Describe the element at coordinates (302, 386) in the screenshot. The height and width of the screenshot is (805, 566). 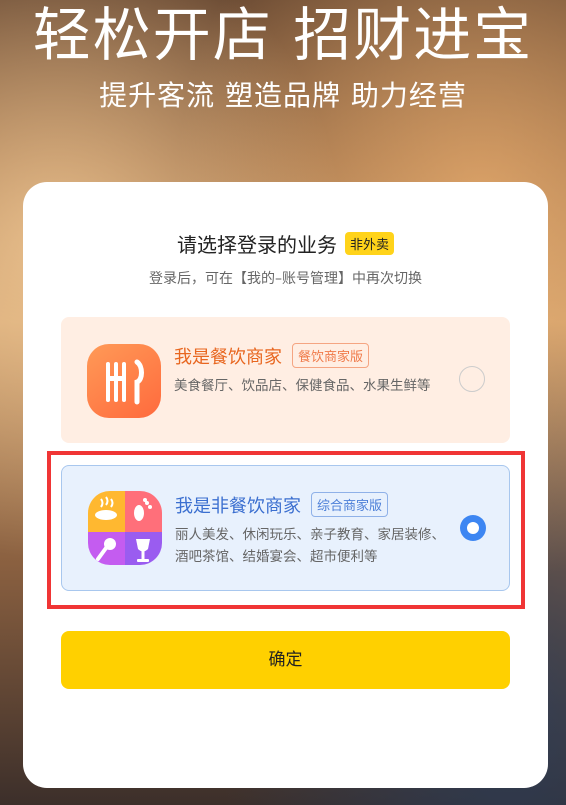
I see `option-description: 美食餐厅、饮品店、保健食品、水果生鲜等` at that location.